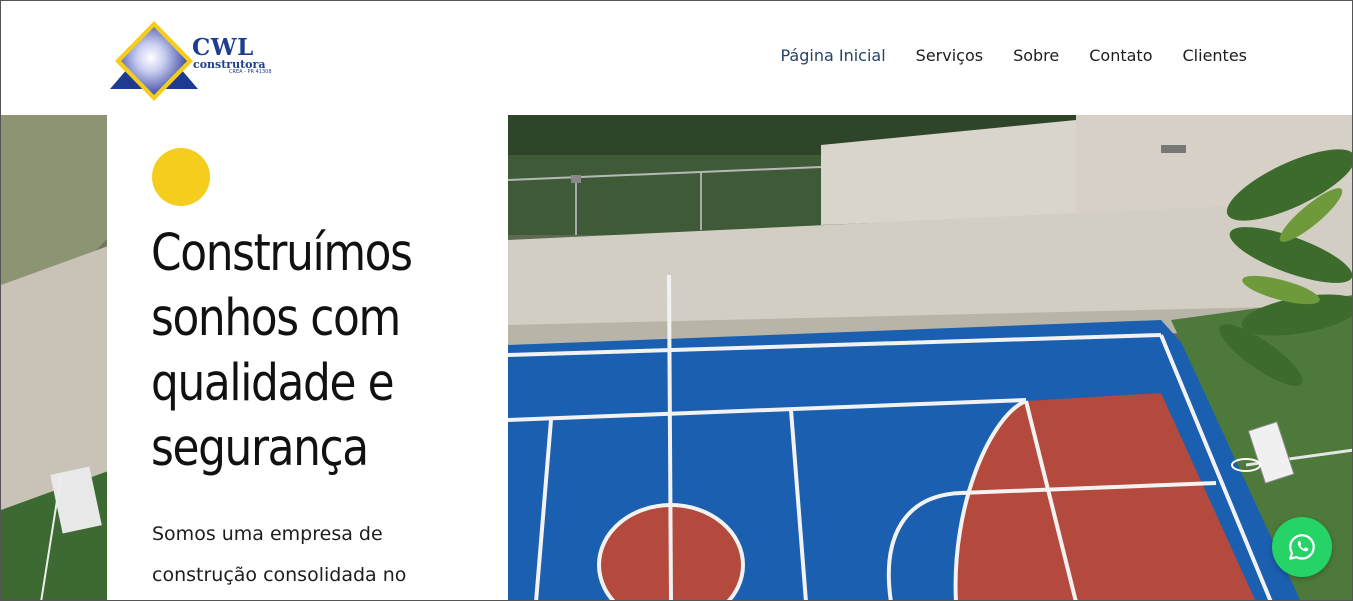 The image size is (1353, 601). Describe the element at coordinates (181, 177) in the screenshot. I see `decorative-yellow-dot` at that location.